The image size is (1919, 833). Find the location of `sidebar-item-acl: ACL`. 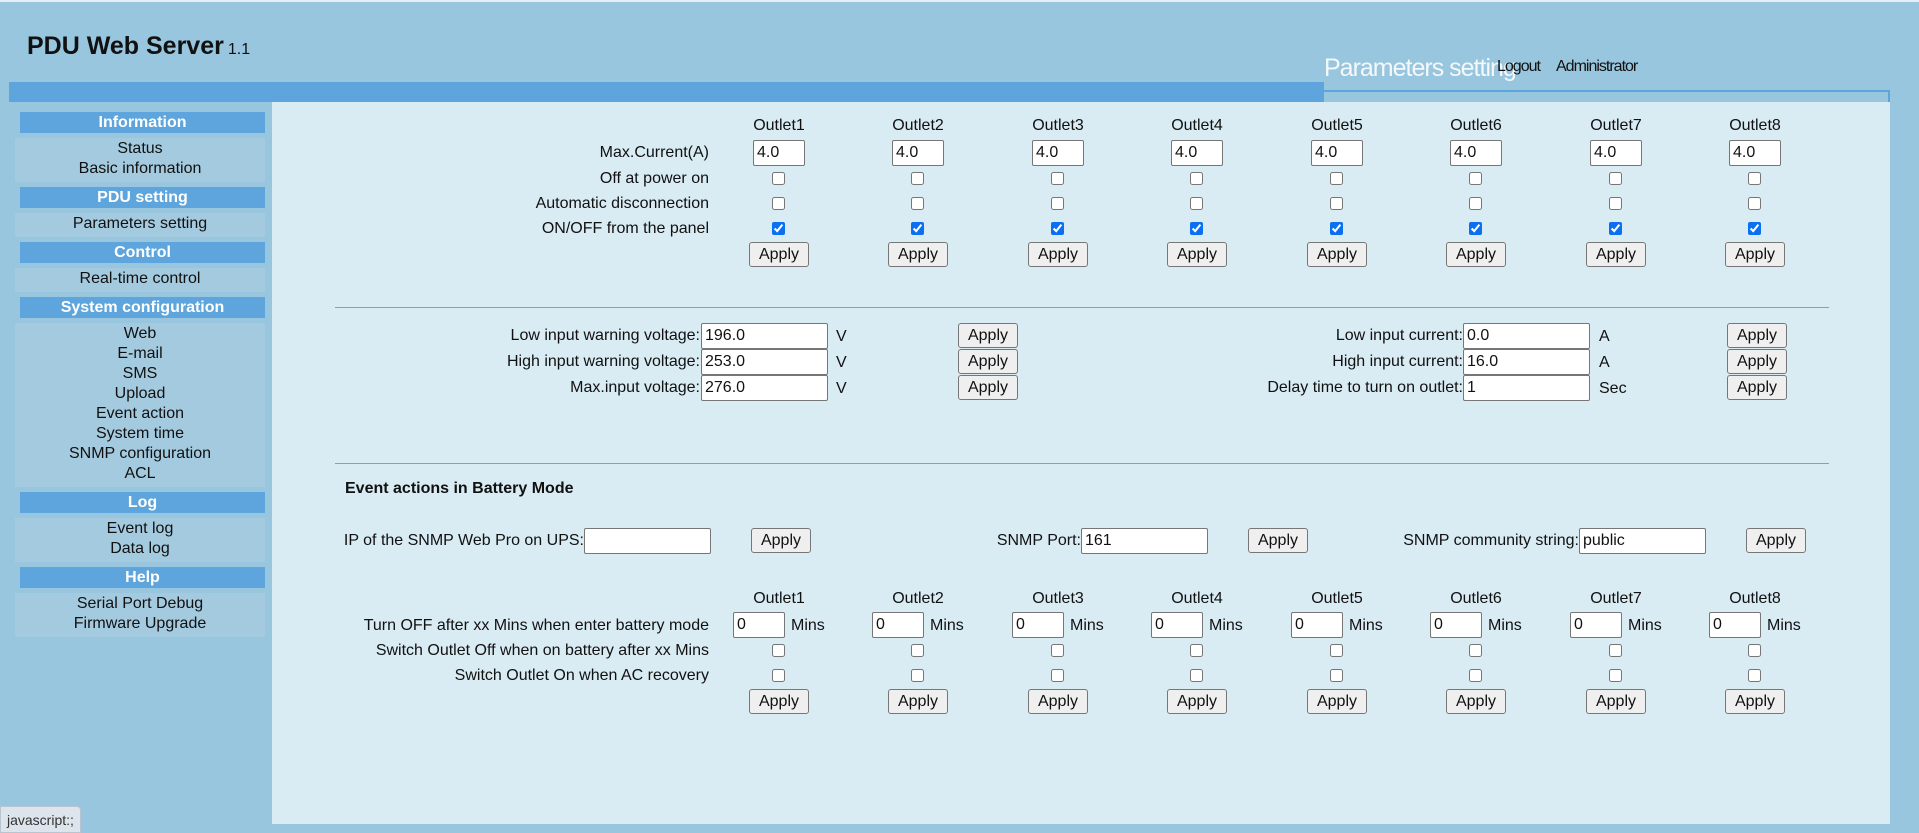

sidebar-item-acl: ACL is located at coordinates (140, 474).